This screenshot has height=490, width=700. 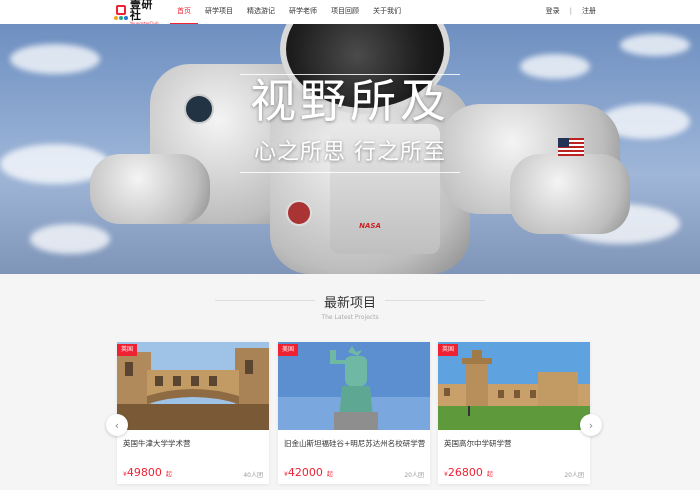 What do you see at coordinates (253, 475) in the screenshot?
I see `group-size: 40人团` at bounding box center [253, 475].